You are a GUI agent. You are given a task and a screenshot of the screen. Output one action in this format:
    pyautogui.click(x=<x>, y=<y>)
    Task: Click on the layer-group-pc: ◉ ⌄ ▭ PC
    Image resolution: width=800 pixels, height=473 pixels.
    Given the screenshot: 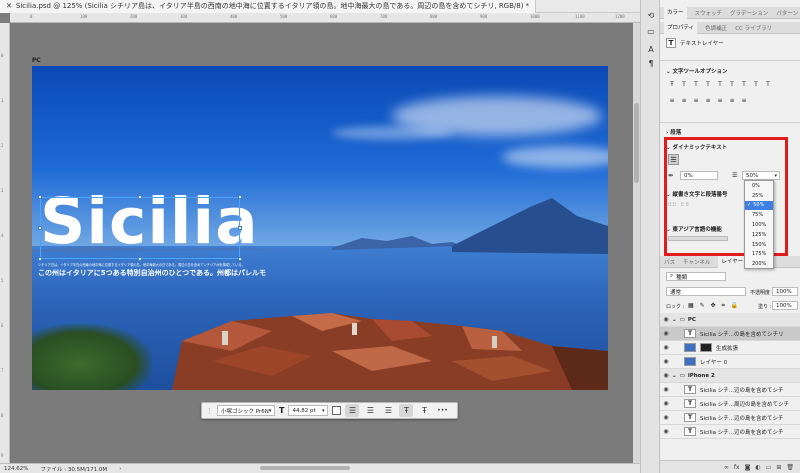 What is the action you would take?
    pyautogui.click(x=730, y=320)
    